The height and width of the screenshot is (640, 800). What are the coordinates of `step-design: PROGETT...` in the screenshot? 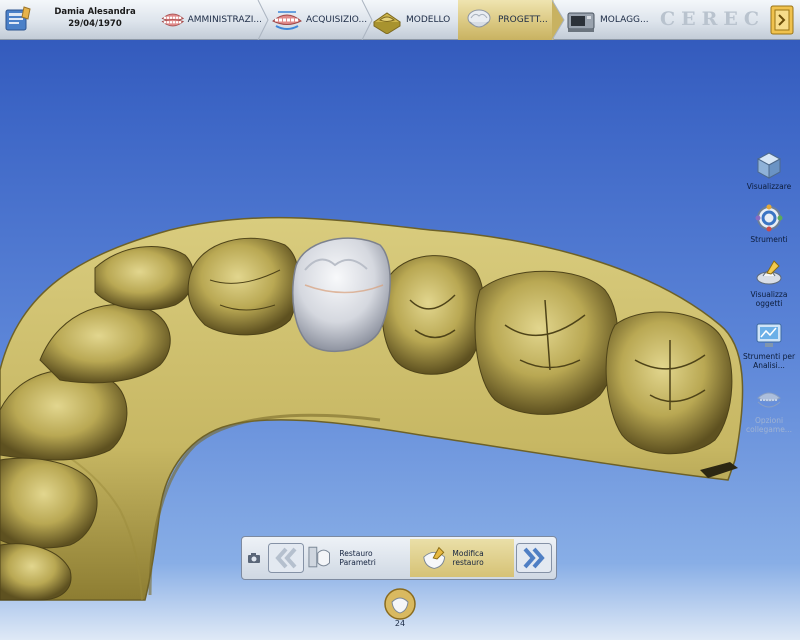 It's located at (506, 20).